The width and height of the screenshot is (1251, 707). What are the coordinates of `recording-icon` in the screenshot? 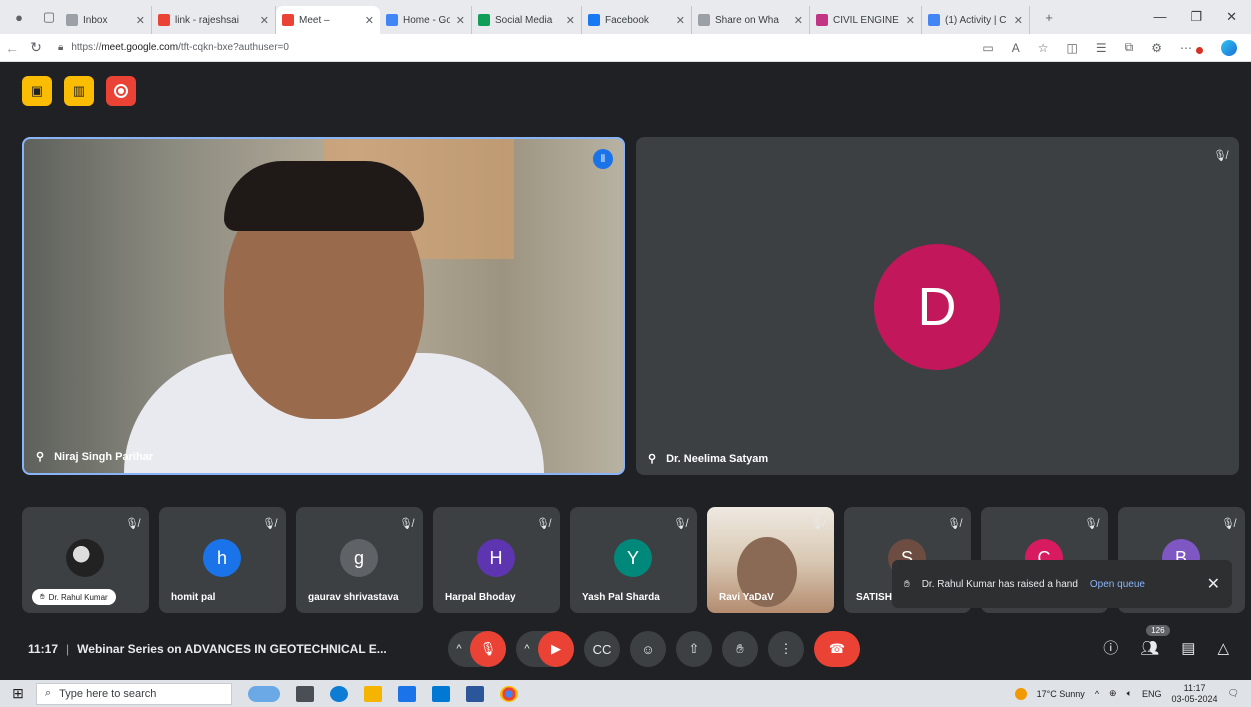 It's located at (121, 91).